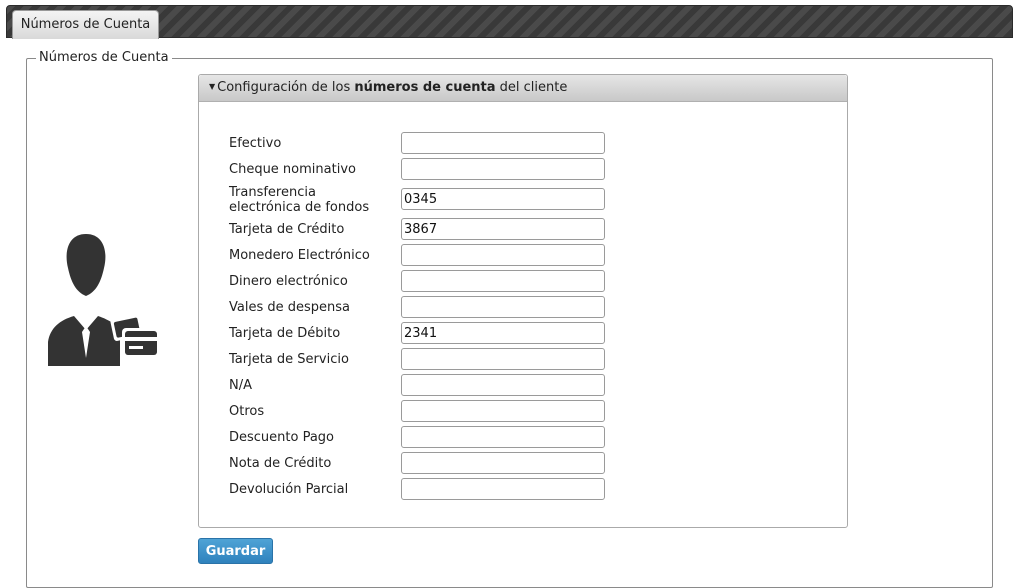 This screenshot has width=1019, height=588. What do you see at coordinates (503, 489) in the screenshot?
I see `devolucion-parcial-input` at bounding box center [503, 489].